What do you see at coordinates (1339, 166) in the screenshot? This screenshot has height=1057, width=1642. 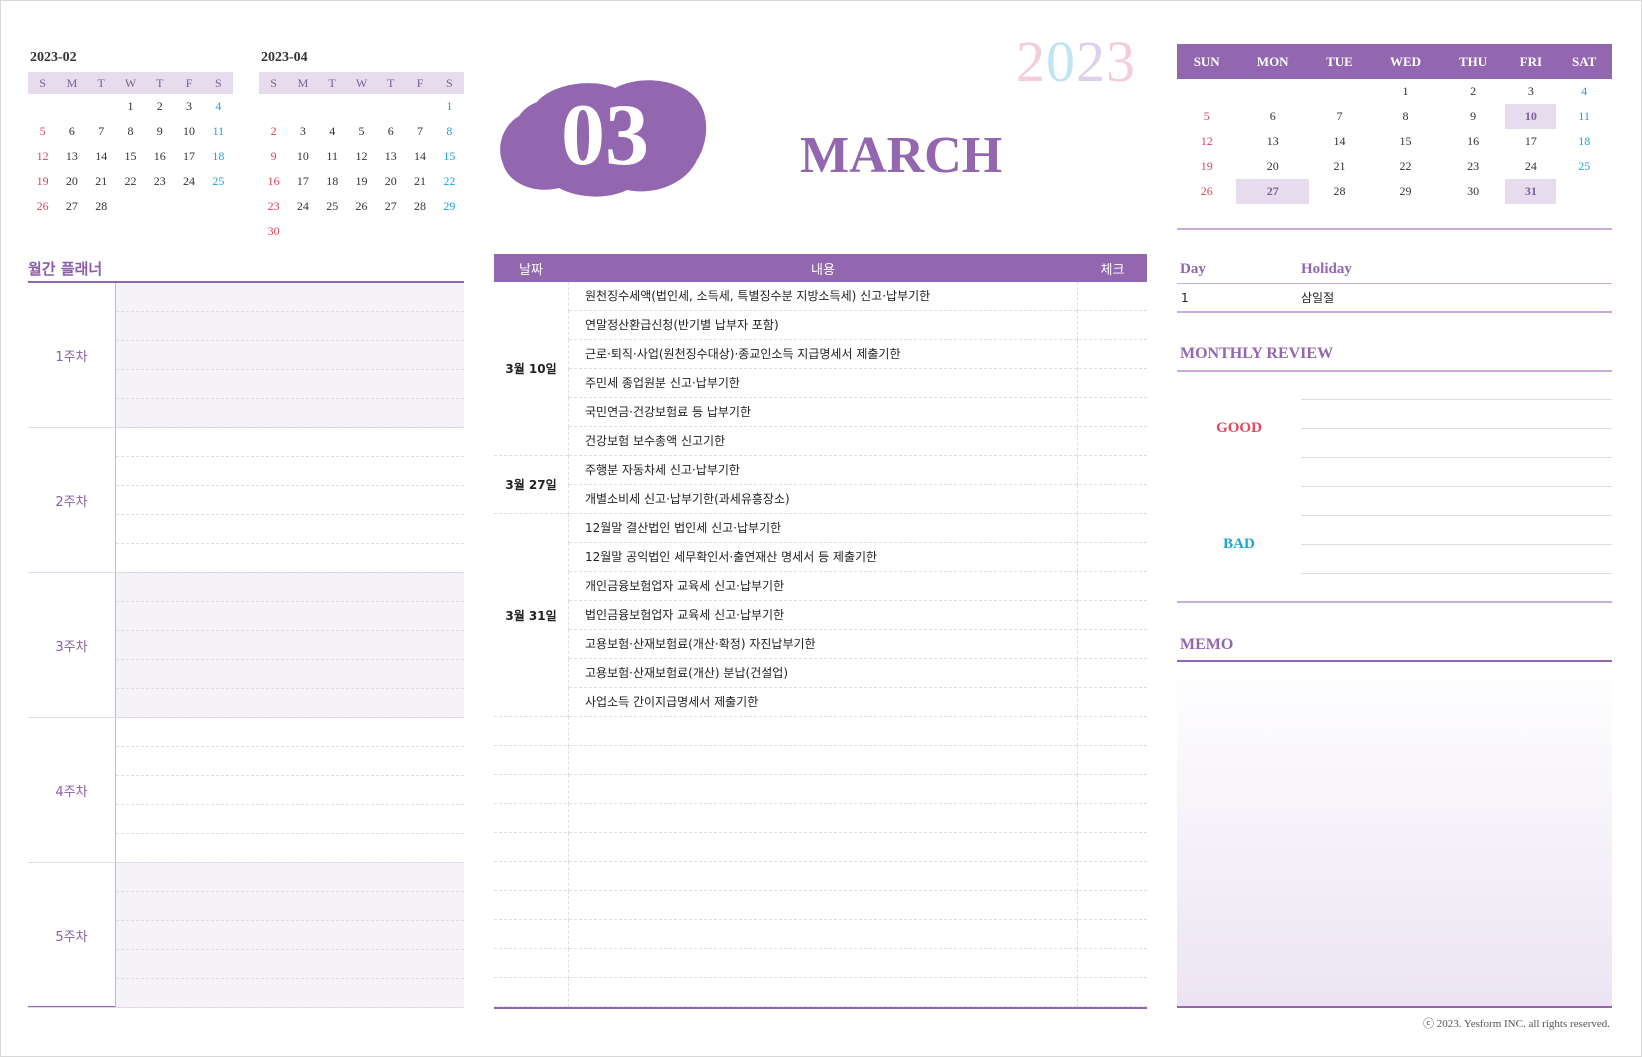 I see `calendar-day: 21` at bounding box center [1339, 166].